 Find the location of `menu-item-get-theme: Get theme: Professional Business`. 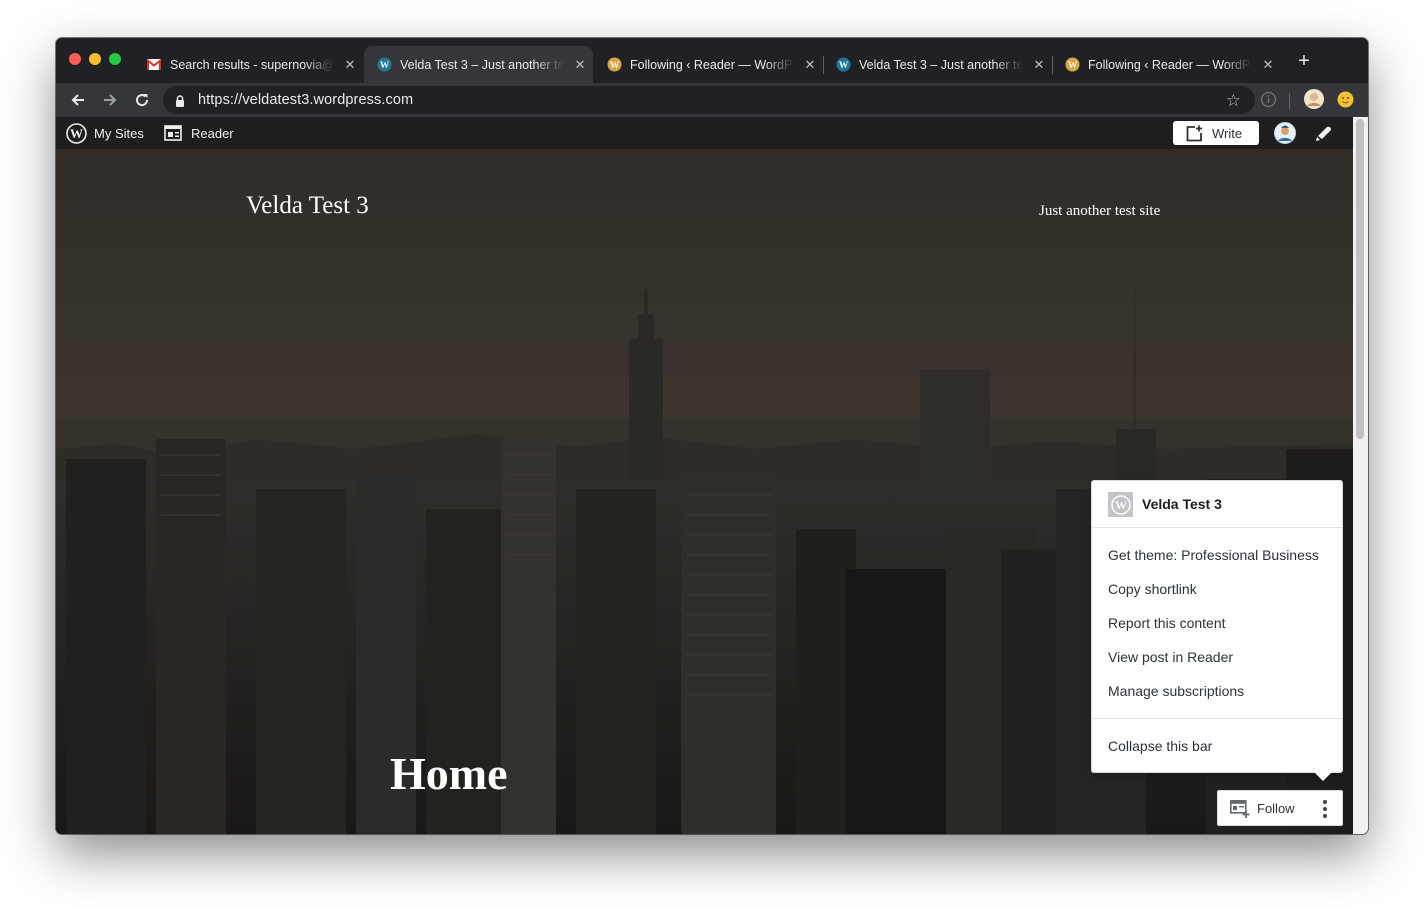

menu-item-get-theme: Get theme: Professional Business is located at coordinates (1213, 555).